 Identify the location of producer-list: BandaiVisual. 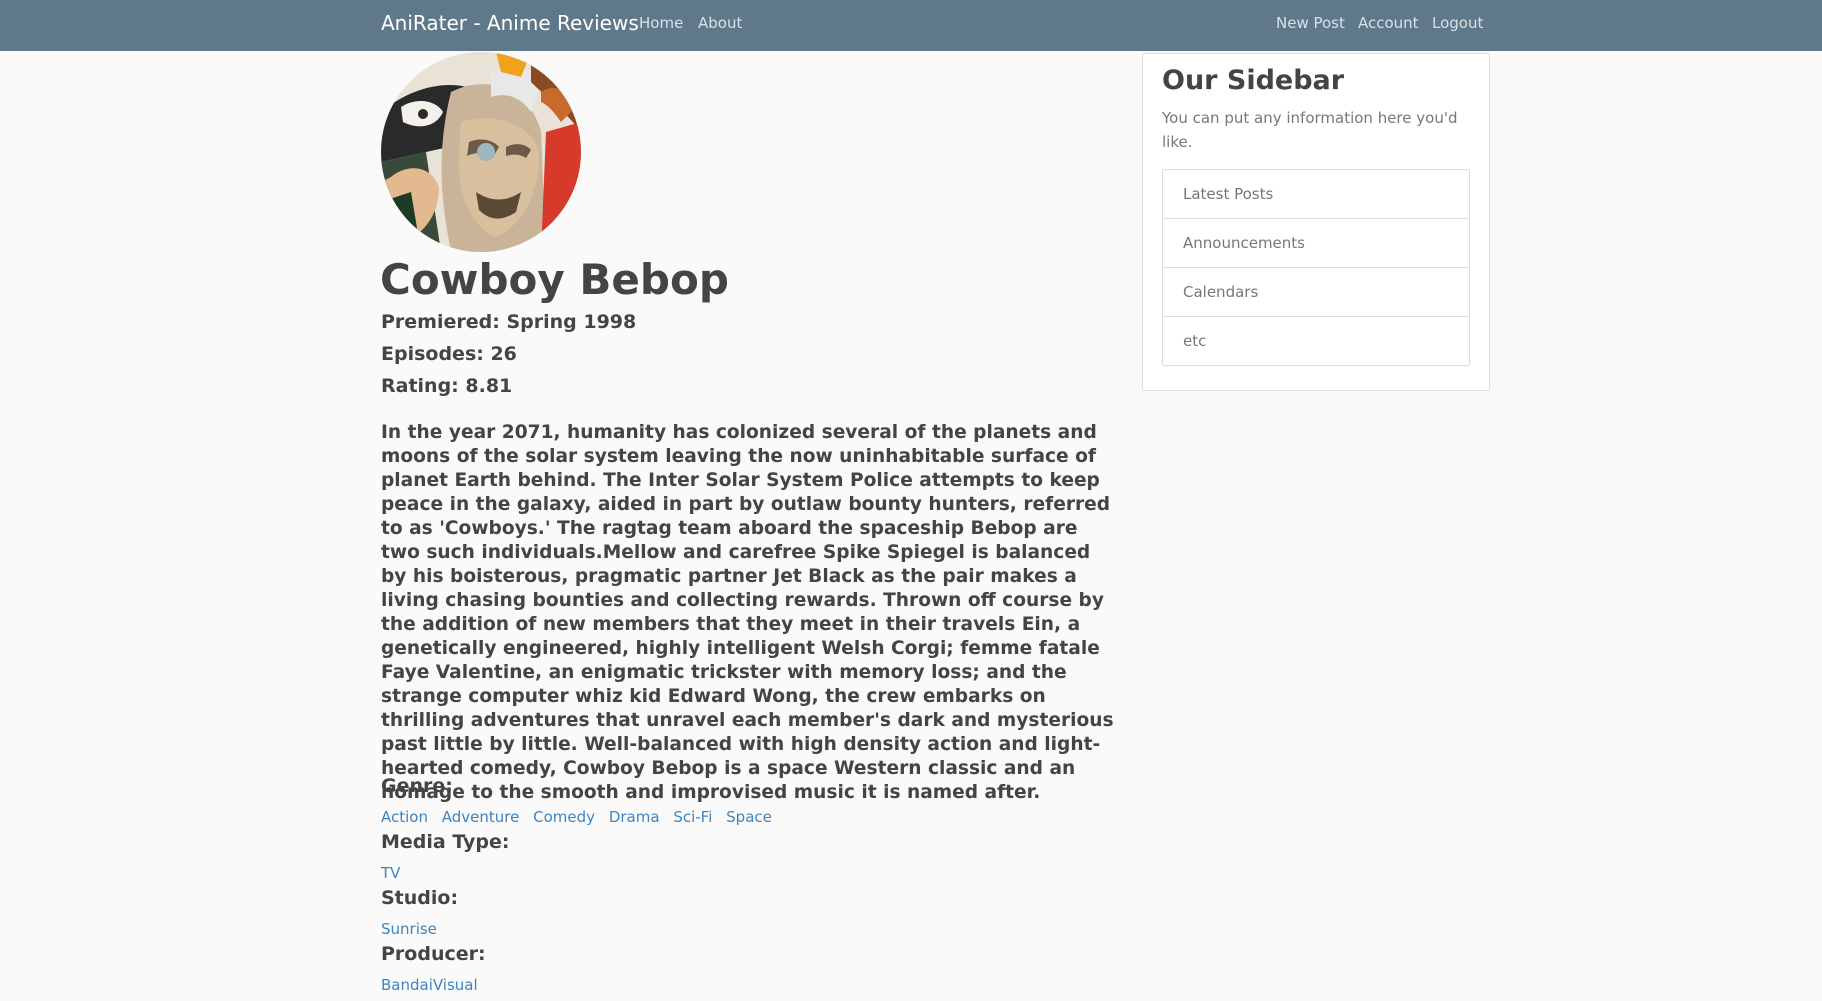
(434, 985).